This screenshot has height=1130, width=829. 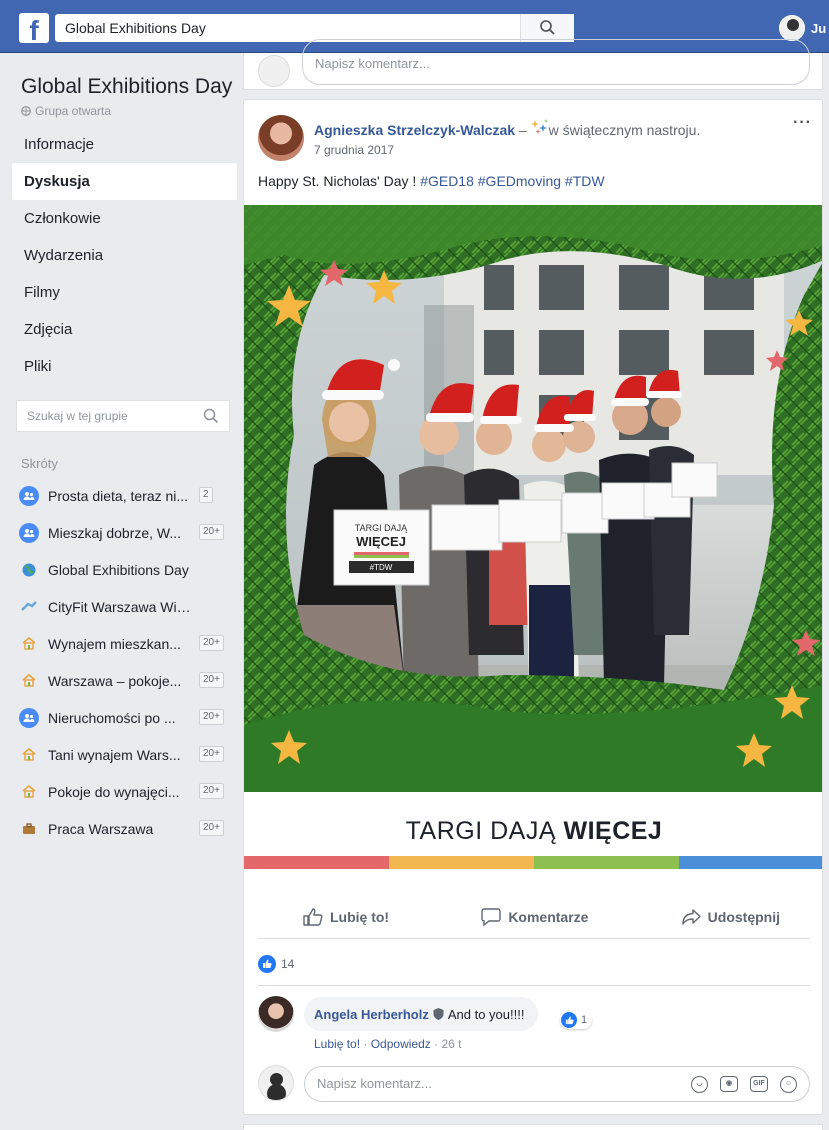 I want to click on shortcut-item: Wynajem mieszkan... 20+, so click(x=124, y=643).